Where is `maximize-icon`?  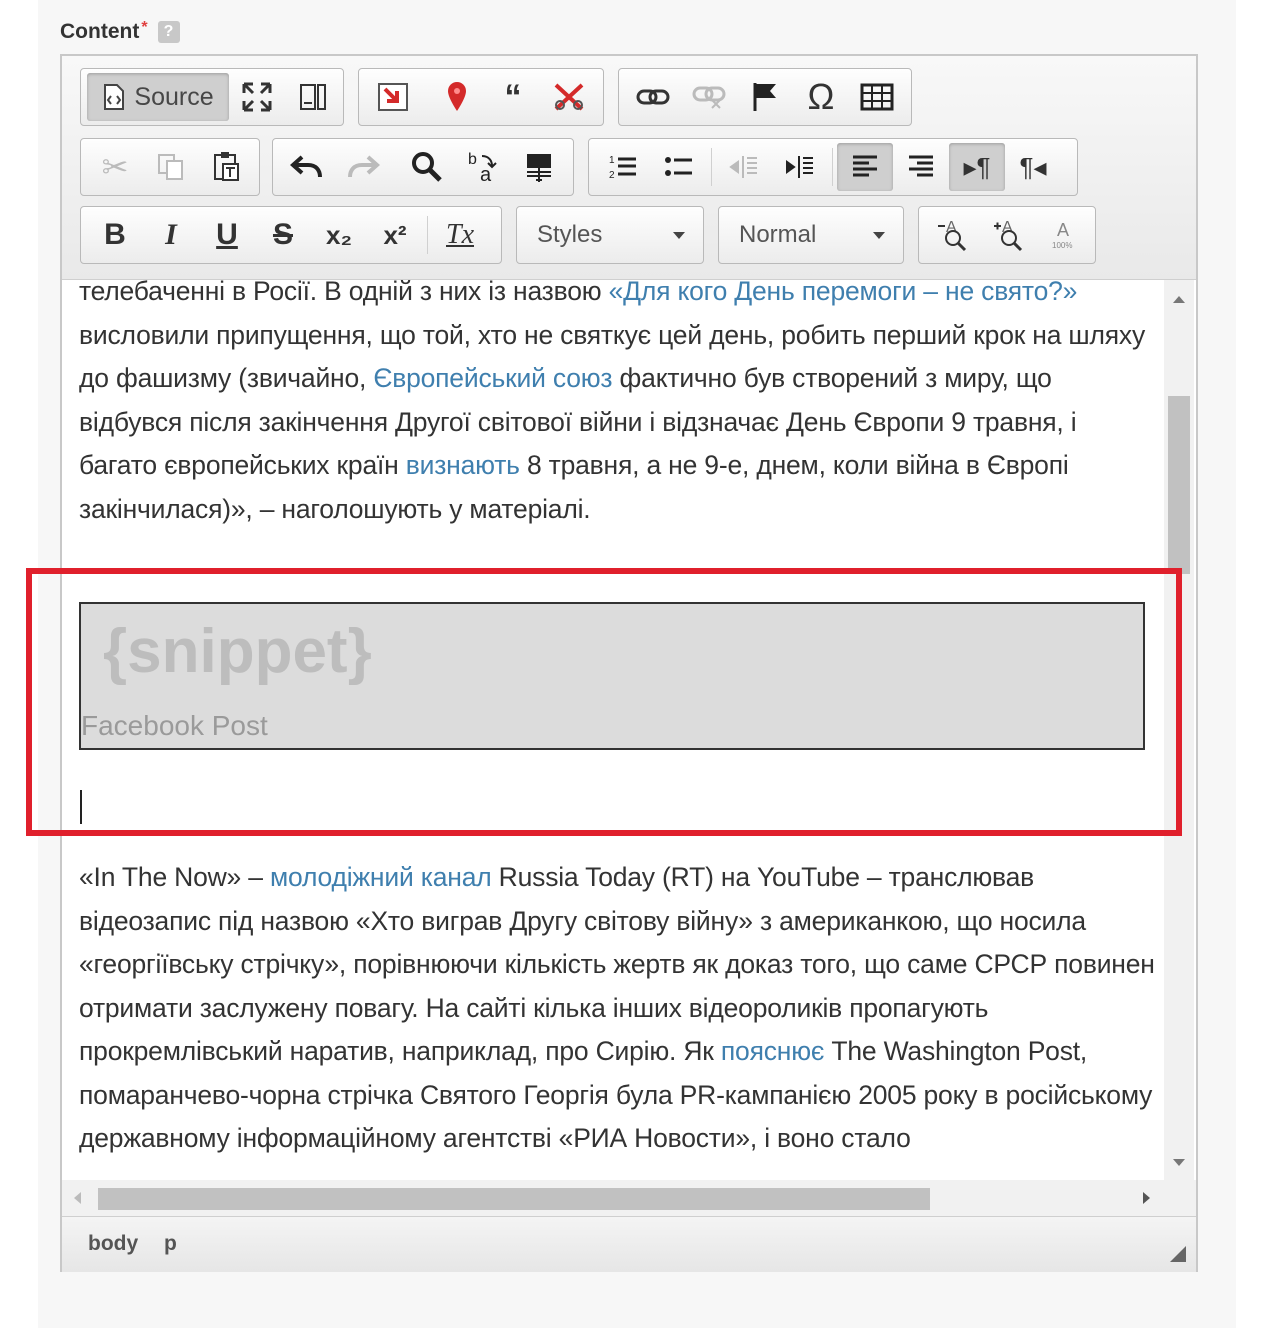 maximize-icon is located at coordinates (257, 97).